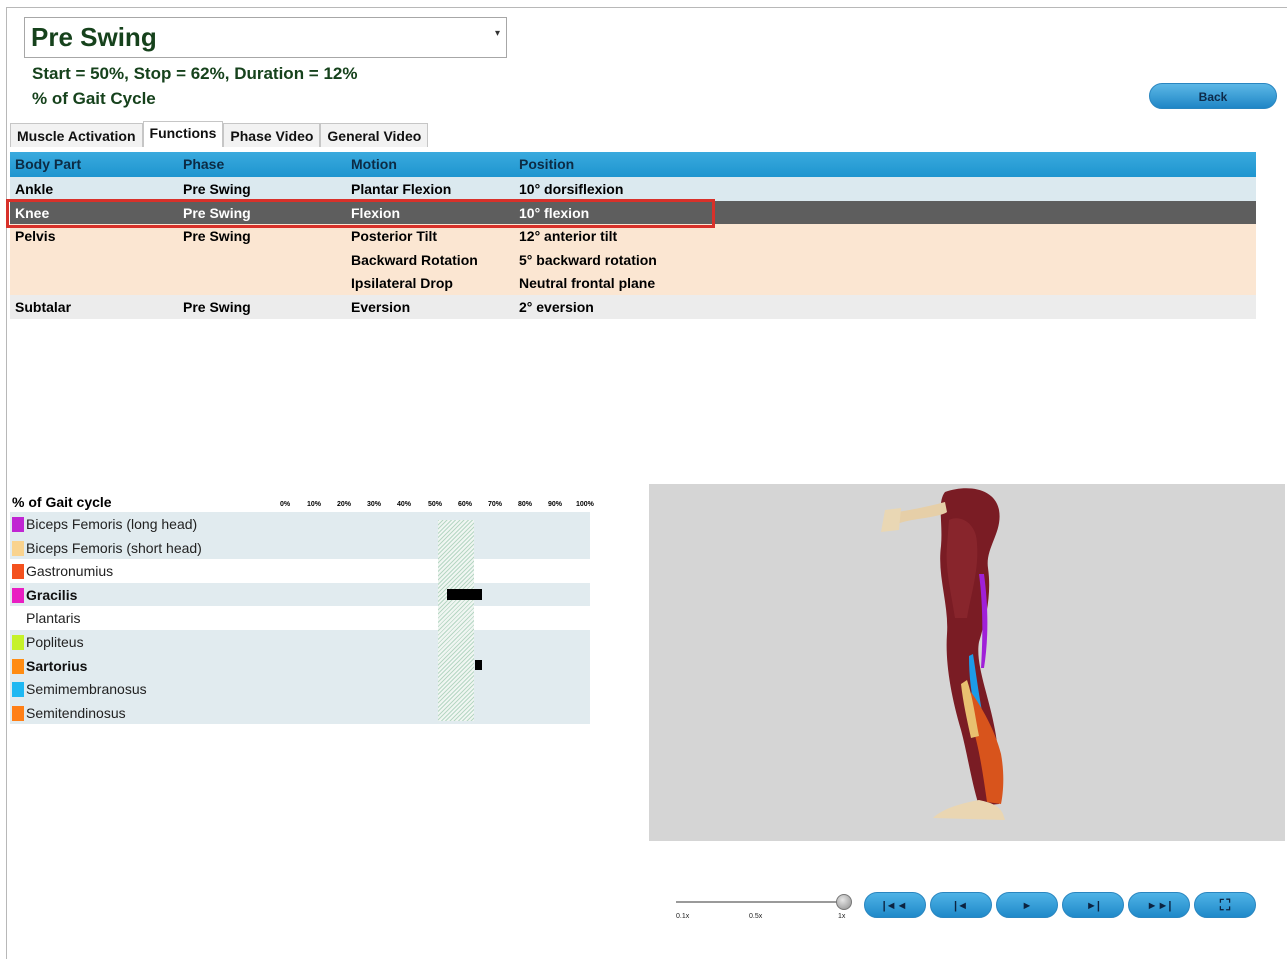 This screenshot has height=959, width=1287. I want to click on play-icon: ►, so click(1027, 906).